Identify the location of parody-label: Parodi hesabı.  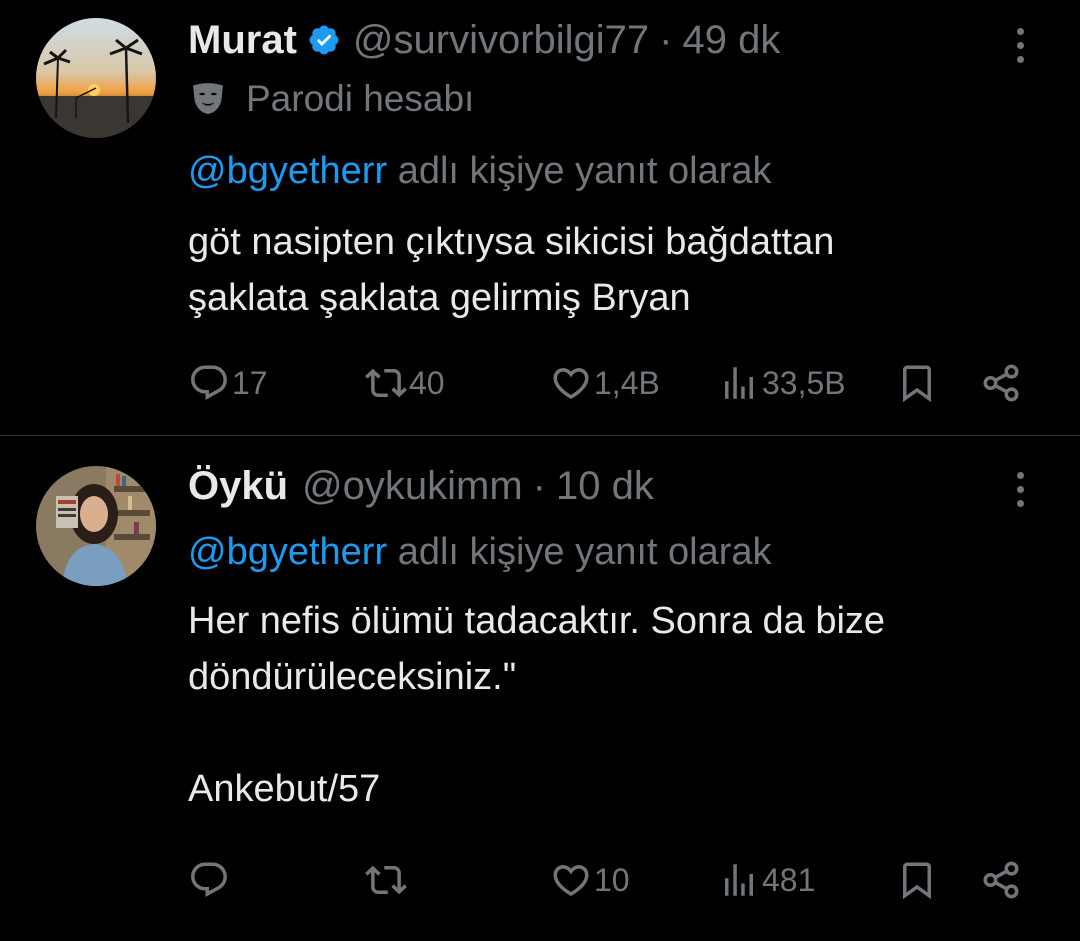
(331, 99).